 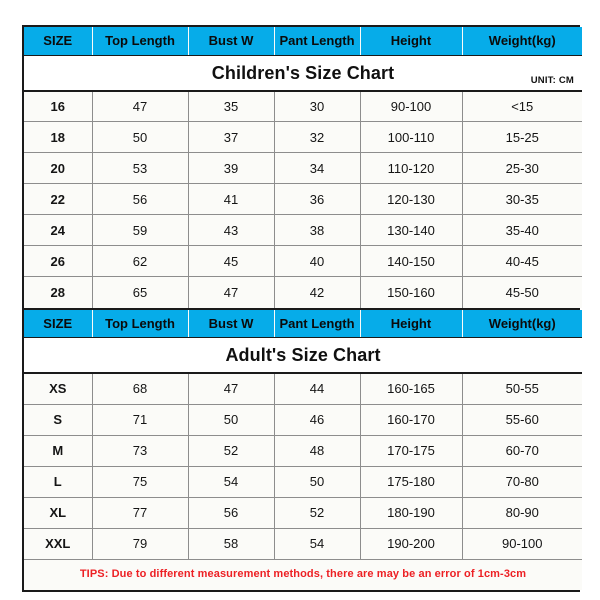 I want to click on cell-height: 160-170, so click(x=411, y=419).